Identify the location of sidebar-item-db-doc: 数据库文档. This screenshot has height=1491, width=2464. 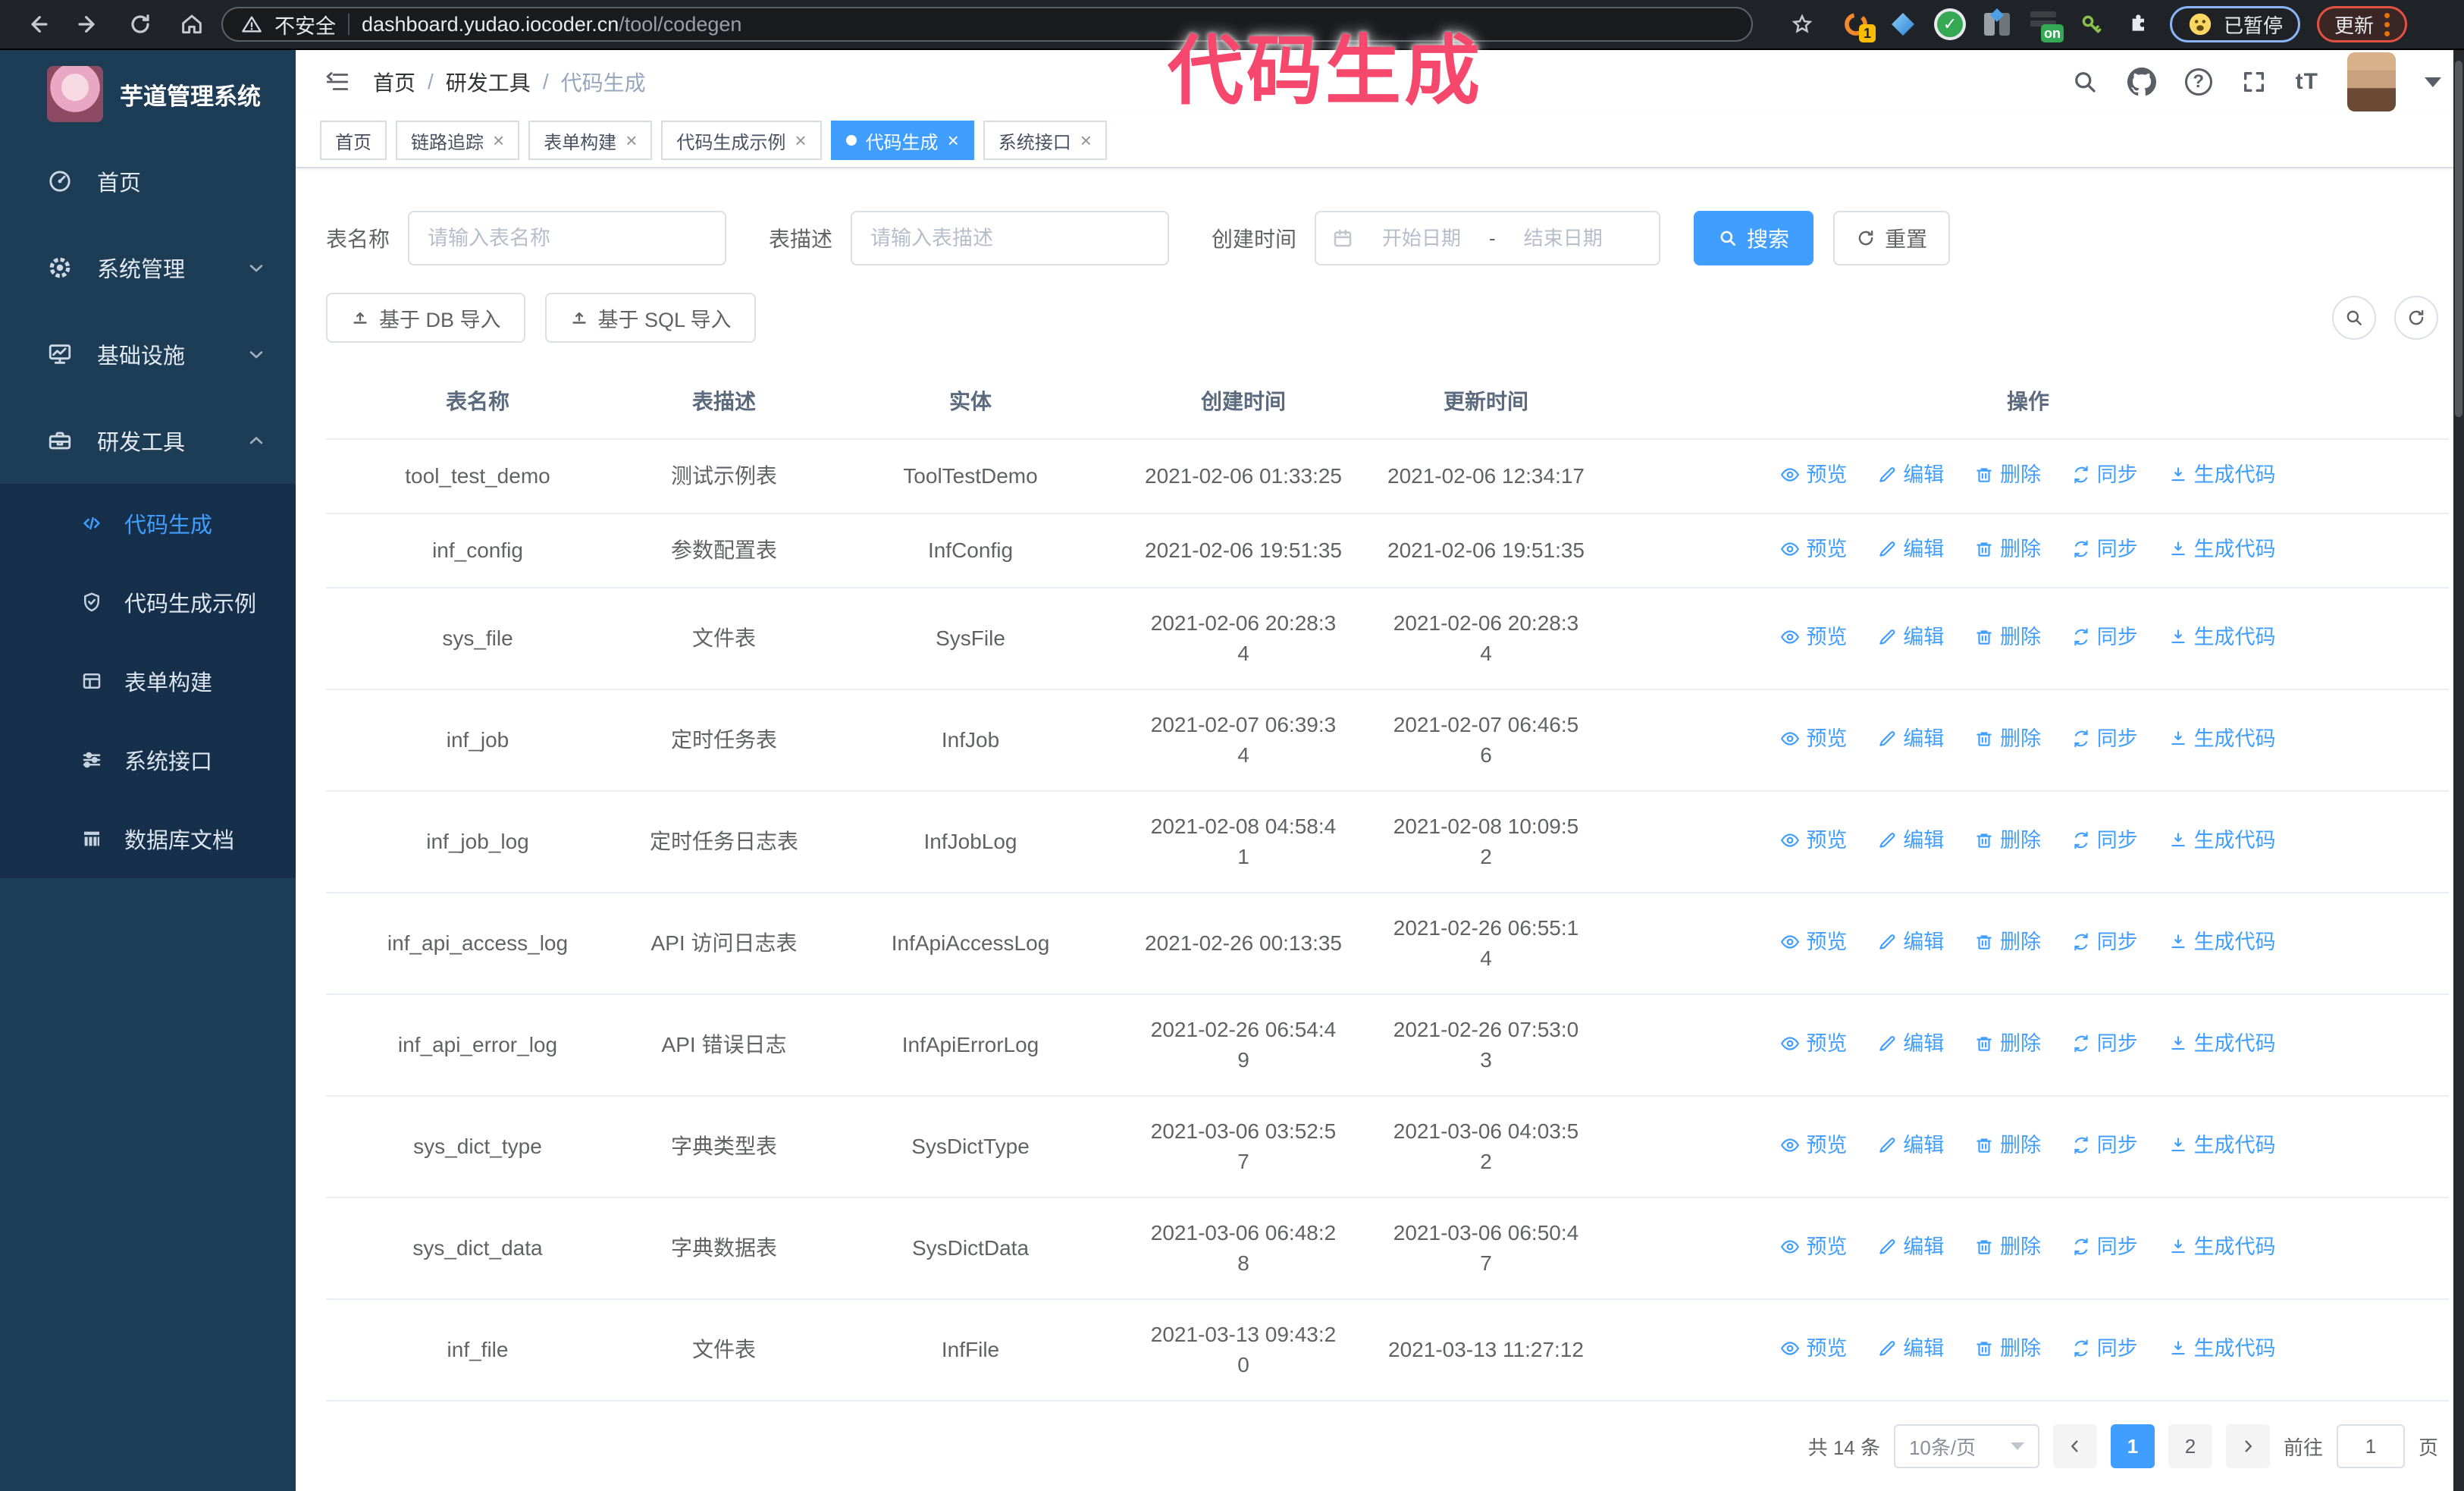
(148, 838).